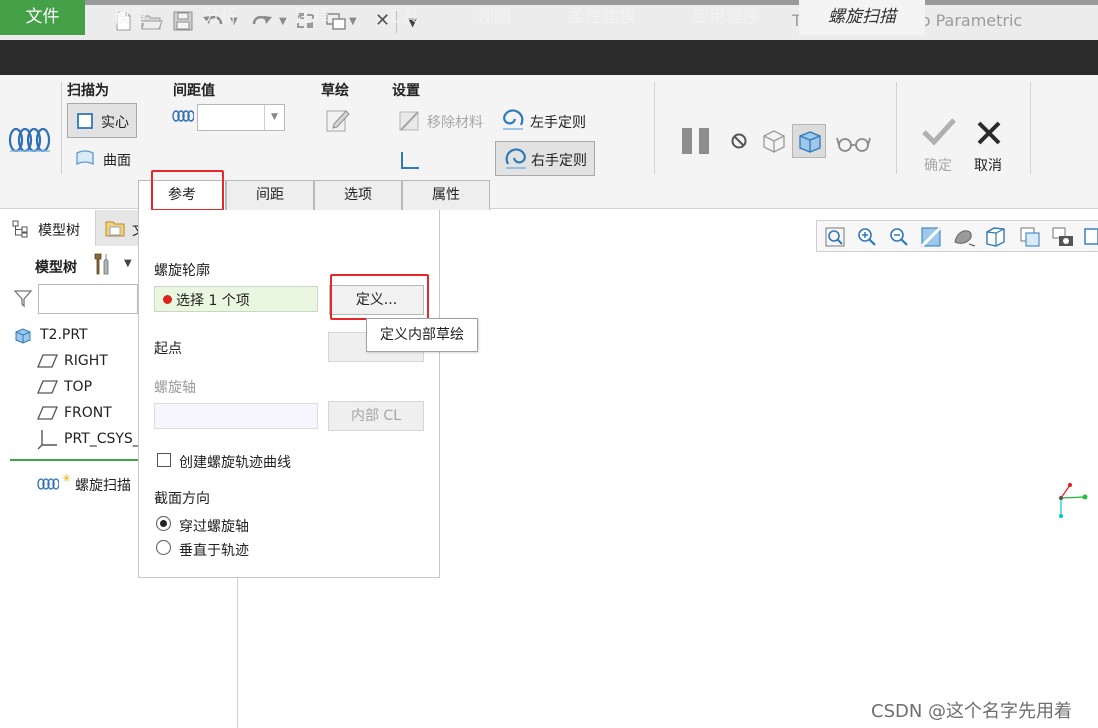  What do you see at coordinates (402, 17) in the screenshot?
I see `menu-tools: 工具` at bounding box center [402, 17].